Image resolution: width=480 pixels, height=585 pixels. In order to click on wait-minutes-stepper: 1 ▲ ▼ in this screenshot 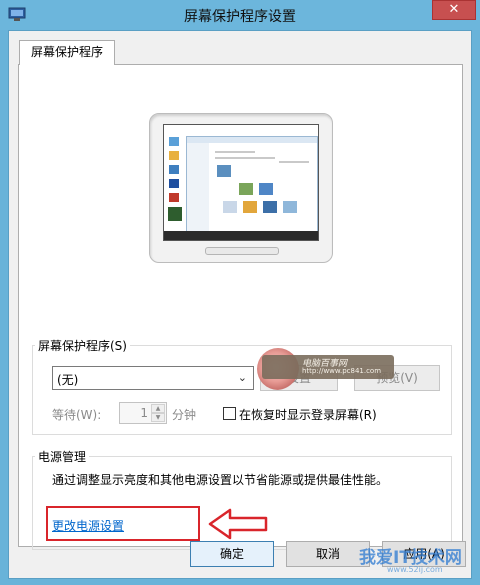, I will do `click(143, 413)`.